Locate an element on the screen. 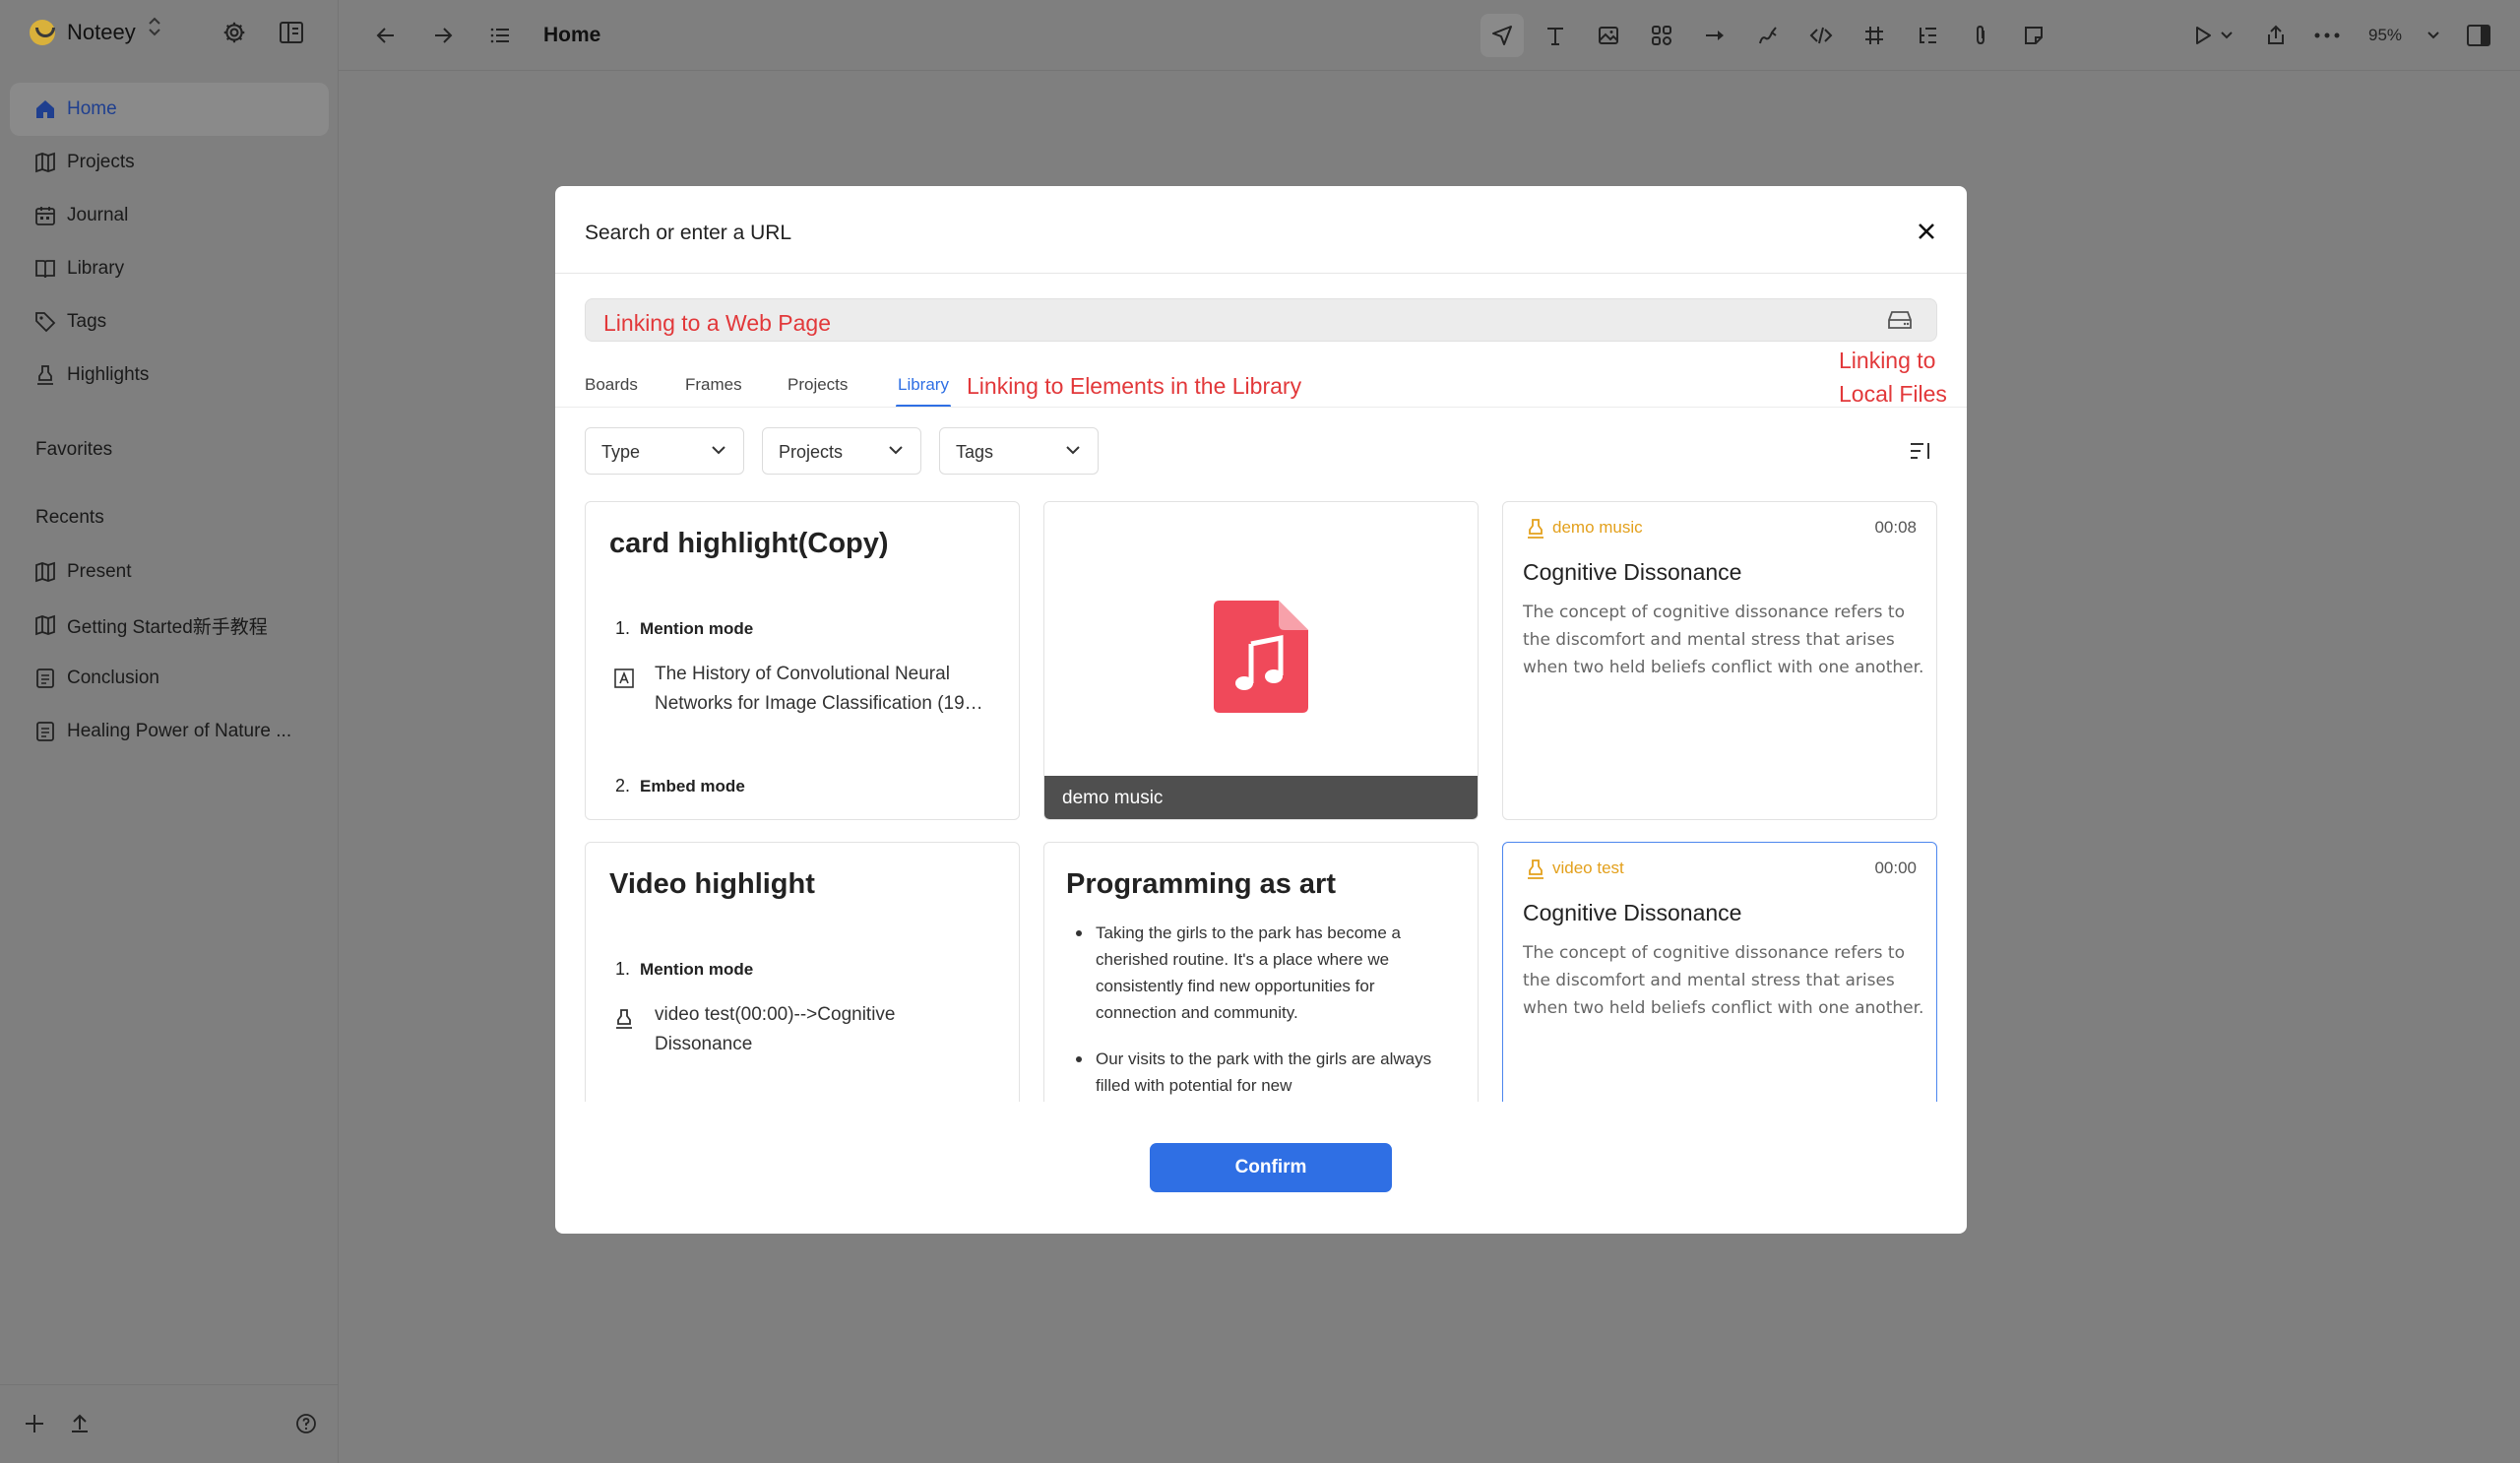 This screenshot has height=1463, width=2520. url-search-input: Linking to a Web Page is located at coordinates (1261, 320).